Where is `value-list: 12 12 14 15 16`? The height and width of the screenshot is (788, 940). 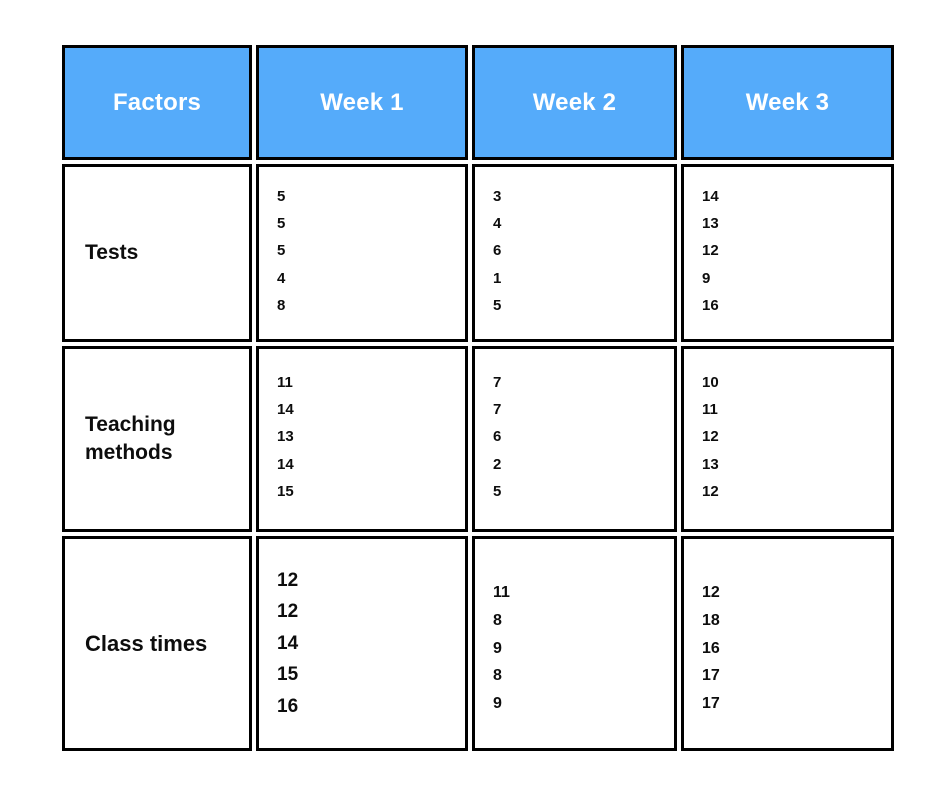
value-list: 12 12 14 15 16 is located at coordinates (371, 644).